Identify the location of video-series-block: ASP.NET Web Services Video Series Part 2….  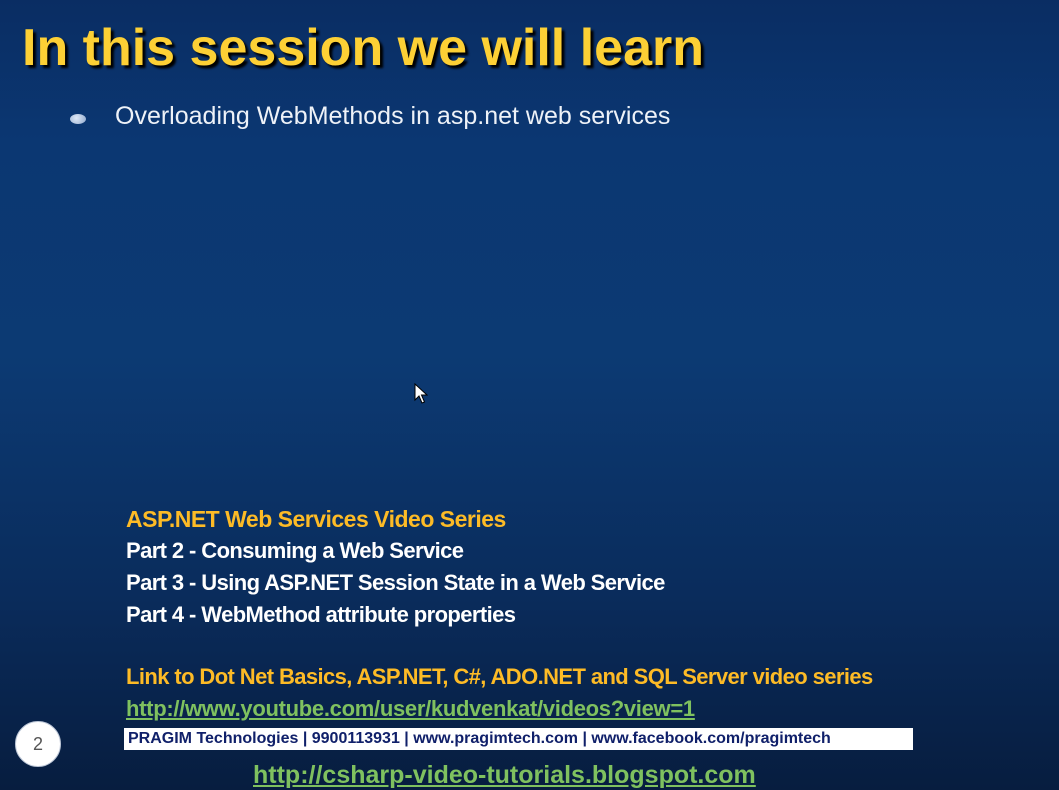
(395, 567).